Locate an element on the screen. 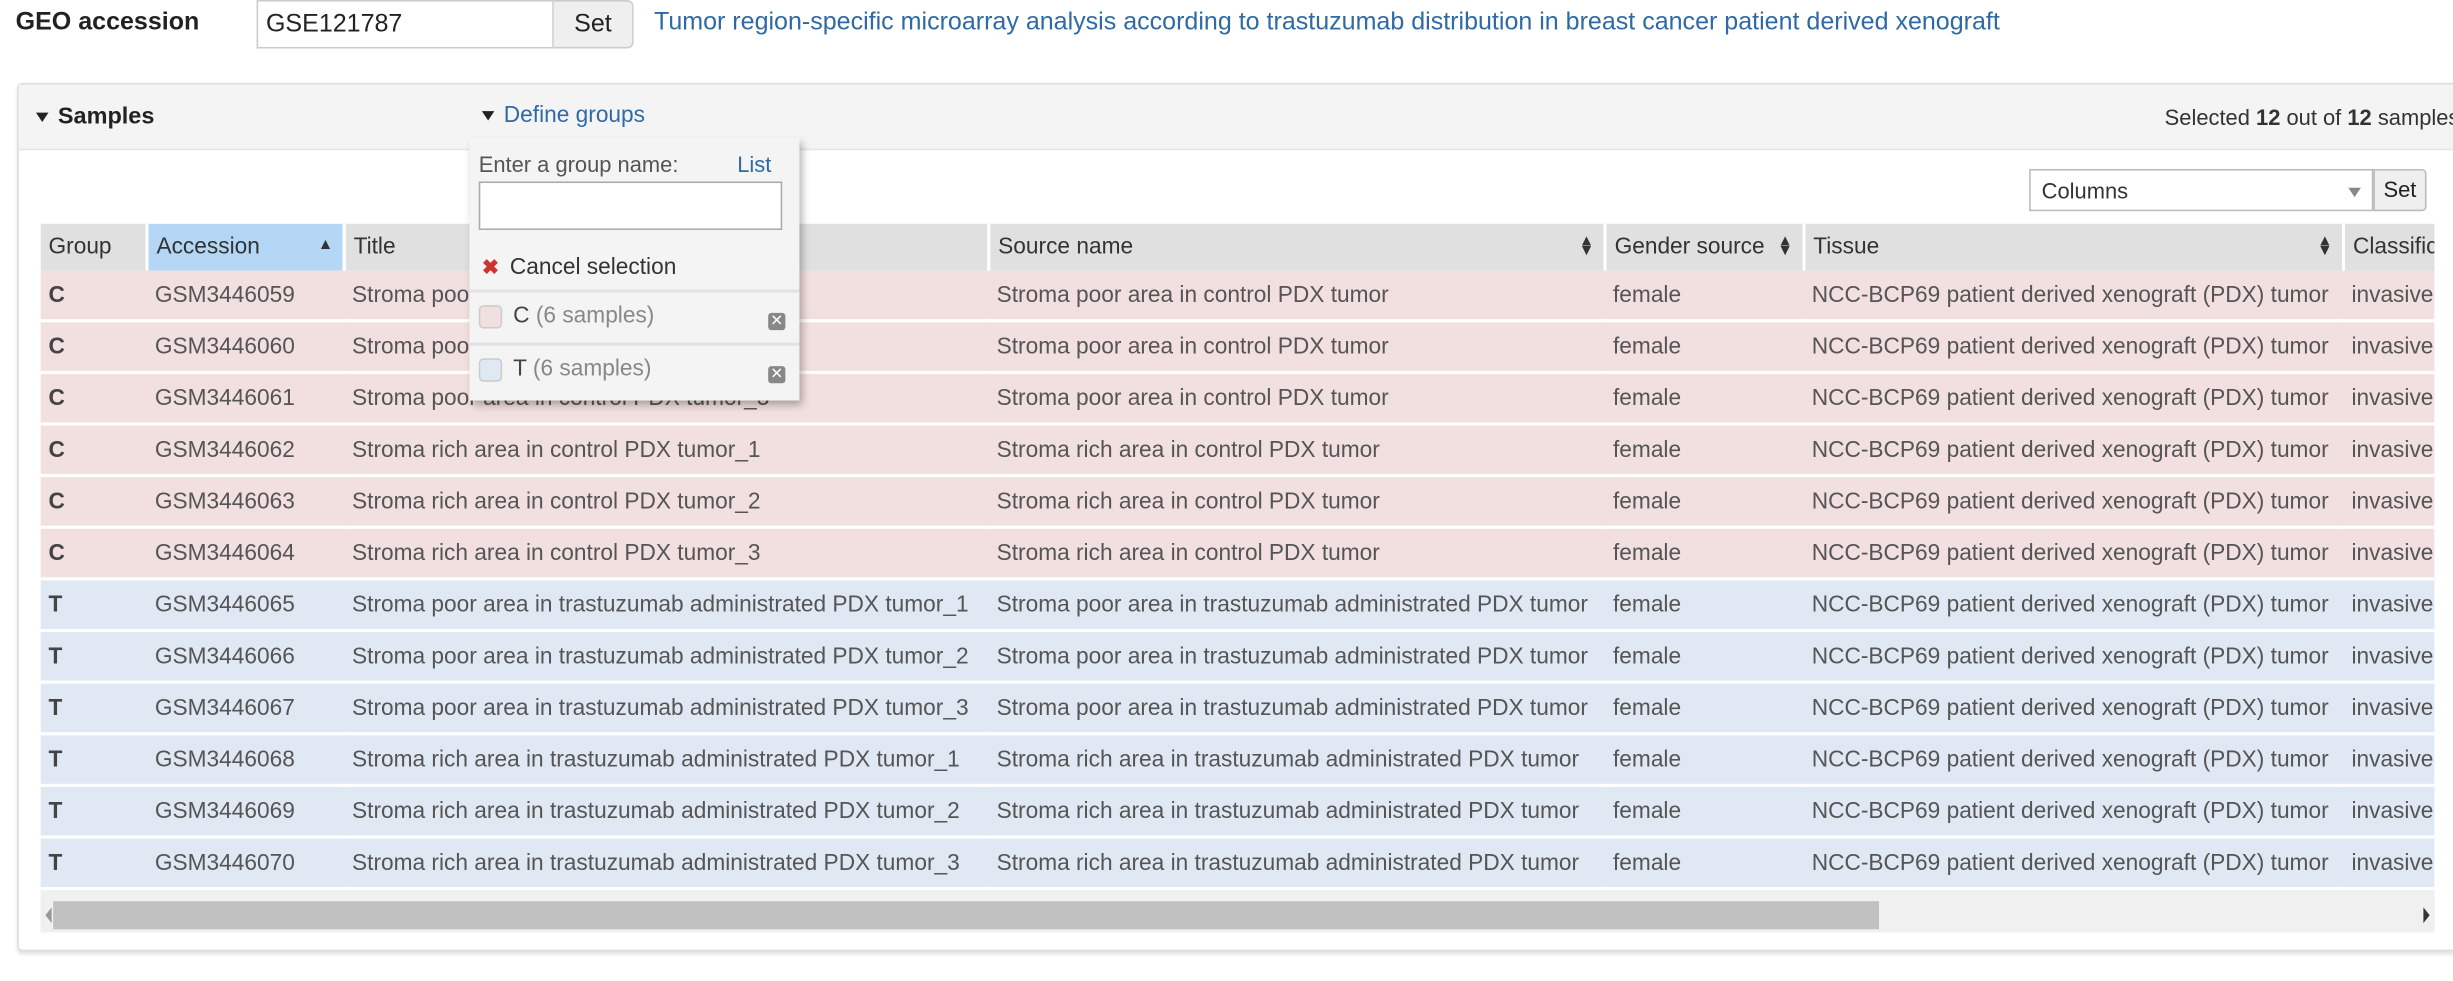  cancel-selection-label: Cancel selection is located at coordinates (593, 268).